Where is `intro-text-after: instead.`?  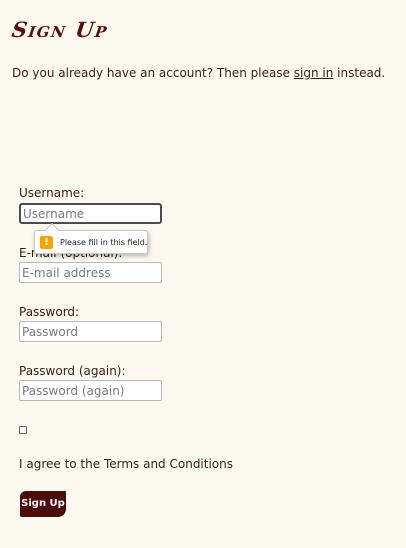
intro-text-after: instead. is located at coordinates (359, 73).